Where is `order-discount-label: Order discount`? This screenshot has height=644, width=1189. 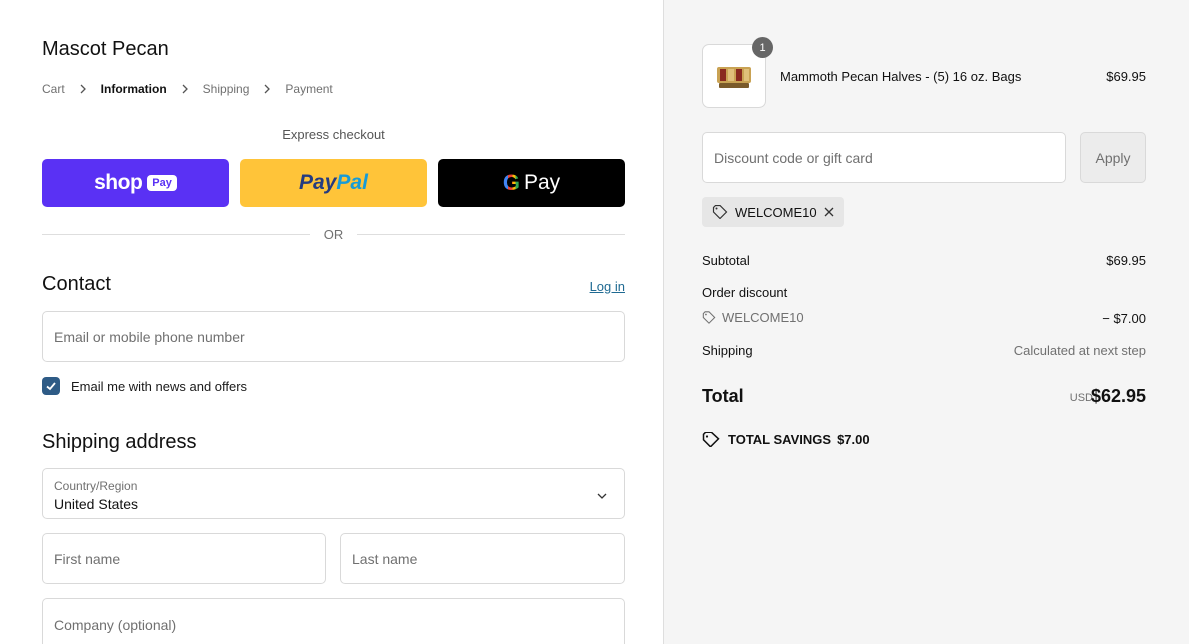 order-discount-label: Order discount is located at coordinates (745, 292).